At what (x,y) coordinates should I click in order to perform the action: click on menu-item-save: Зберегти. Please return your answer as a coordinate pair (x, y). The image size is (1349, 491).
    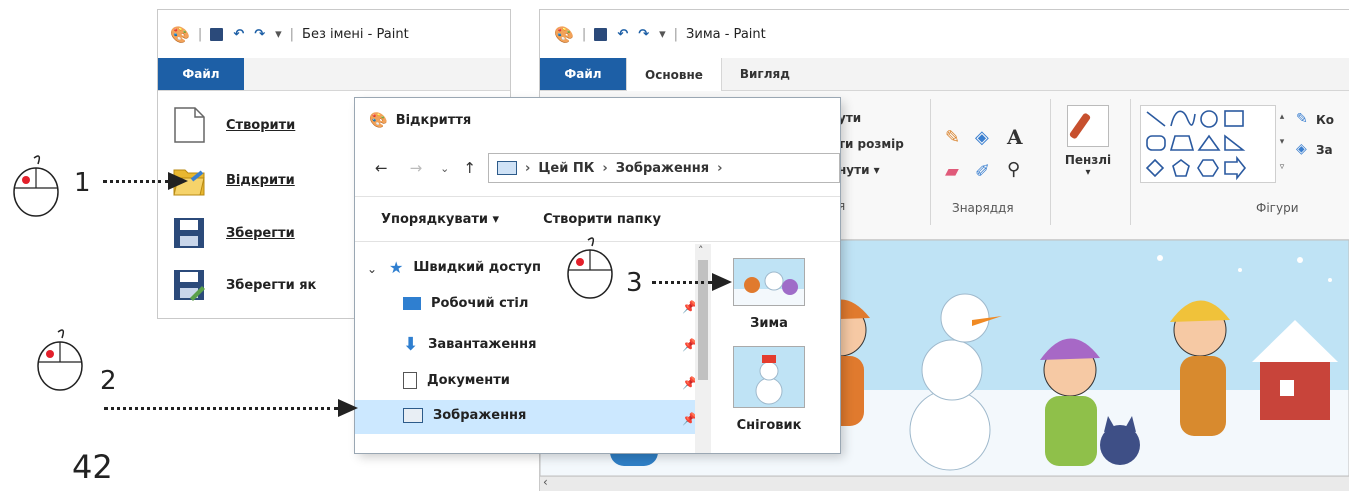
    Looking at the image, I should click on (233, 233).